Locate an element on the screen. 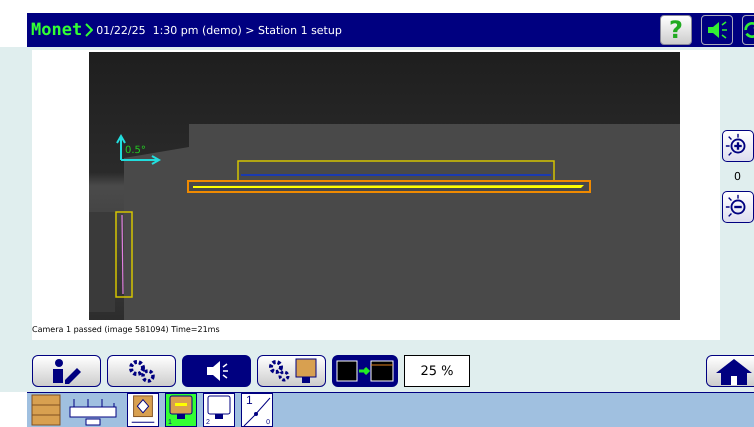 This screenshot has width=754, height=427. settings-button is located at coordinates (141, 371).